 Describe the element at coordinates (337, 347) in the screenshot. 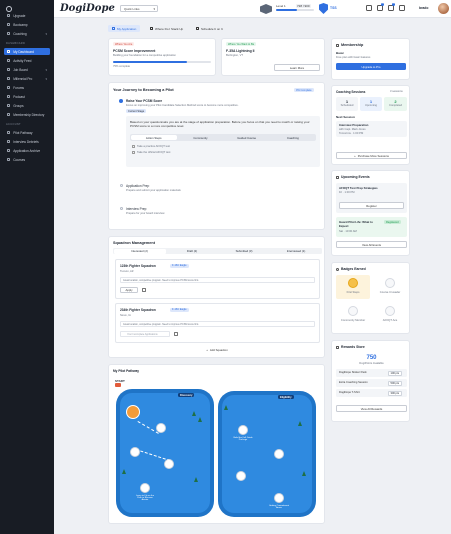

I see `gift-icon` at that location.